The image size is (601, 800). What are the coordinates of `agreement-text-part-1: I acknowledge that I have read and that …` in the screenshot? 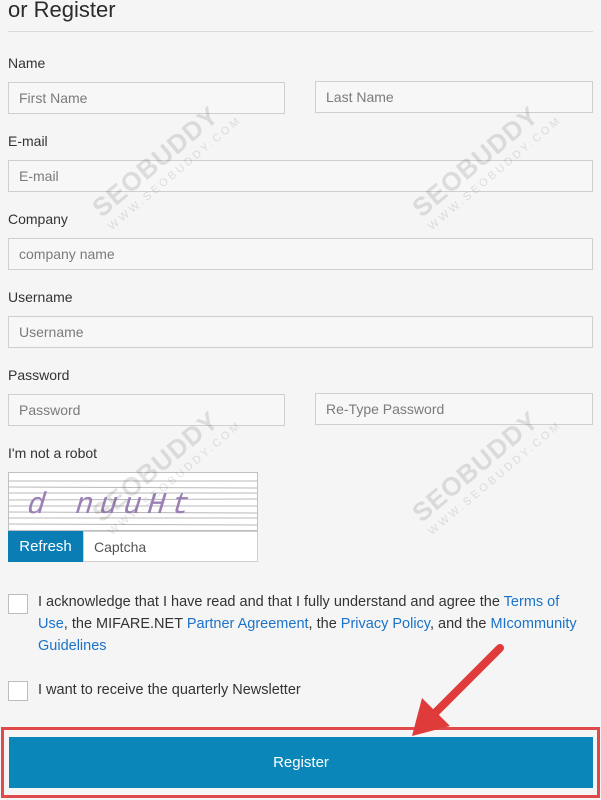 It's located at (271, 602).